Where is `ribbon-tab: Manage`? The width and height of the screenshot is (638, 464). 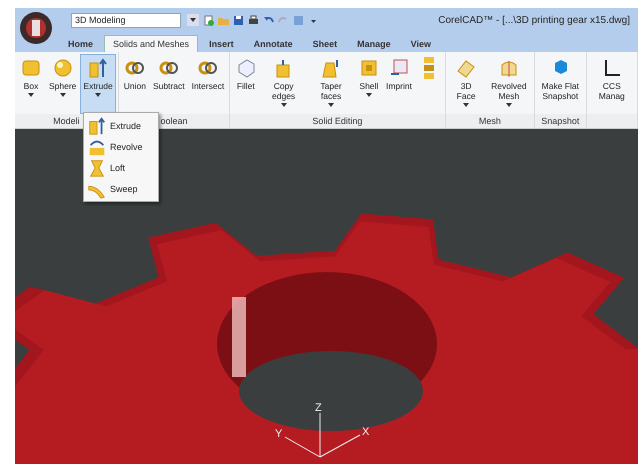
ribbon-tab: Manage is located at coordinates (374, 43).